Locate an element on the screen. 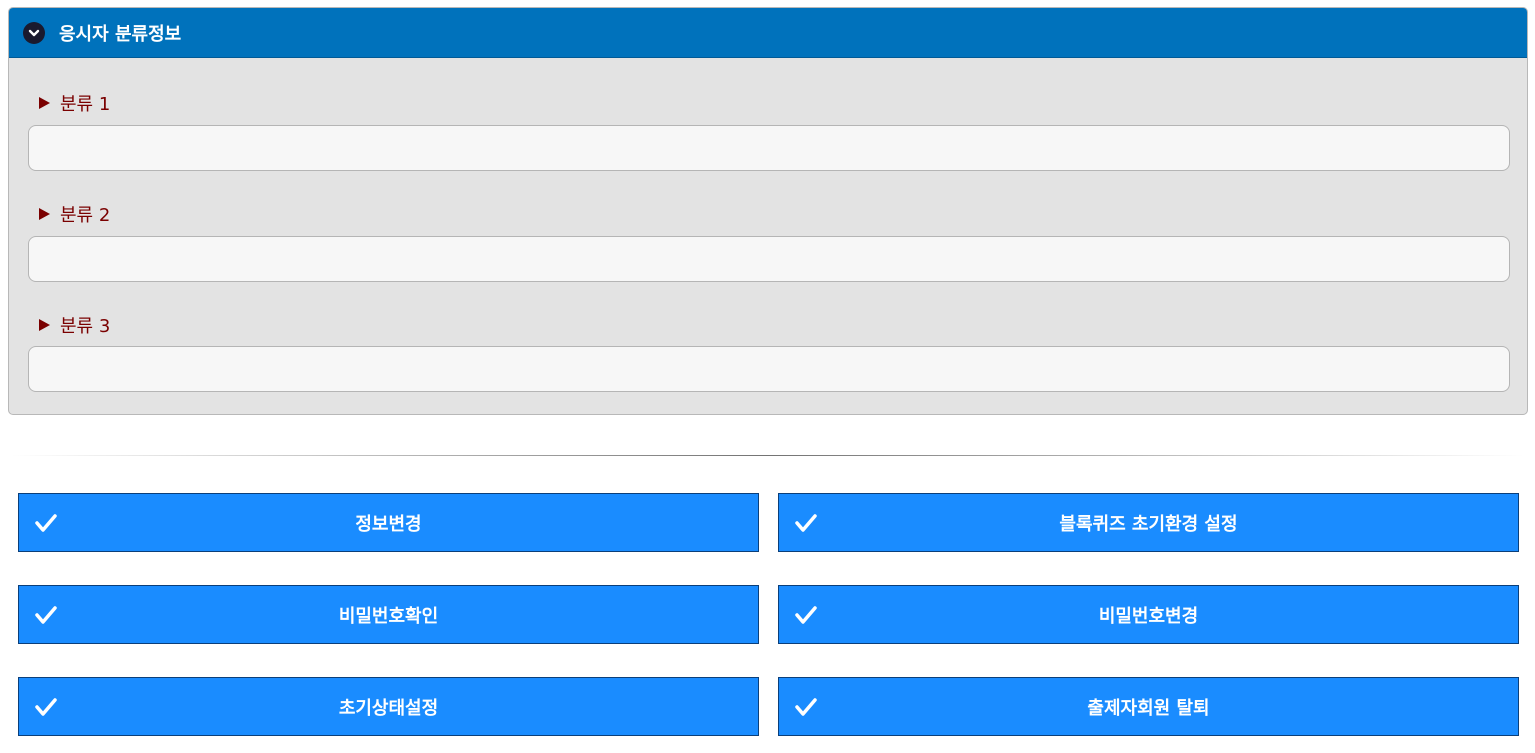 Image resolution: width=1535 pixels, height=753 pixels. category-3-input is located at coordinates (769, 369).